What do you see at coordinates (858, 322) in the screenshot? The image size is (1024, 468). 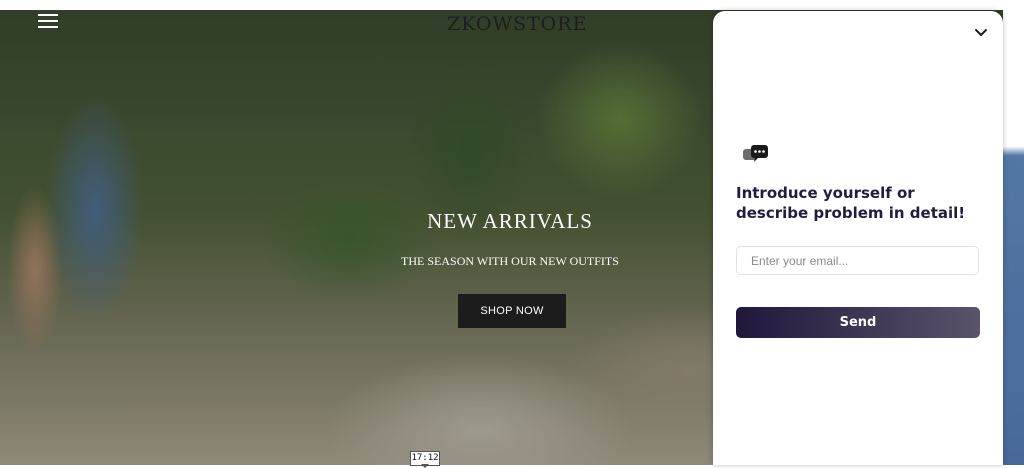 I see `send-button: Send` at bounding box center [858, 322].